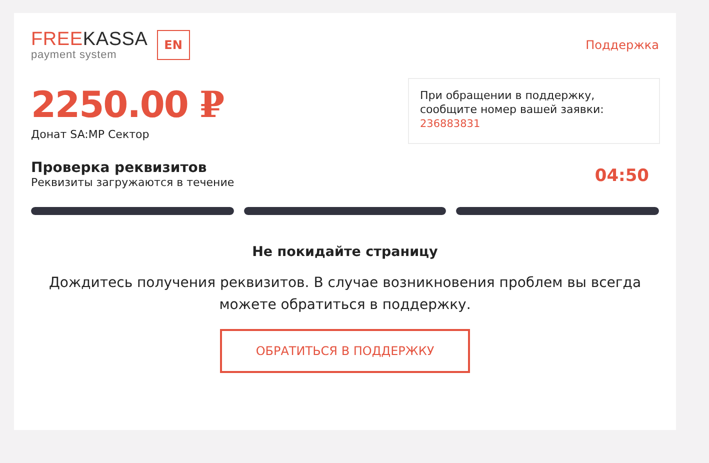  Describe the element at coordinates (451, 124) in the screenshot. I see `order-number: 236883831` at that location.